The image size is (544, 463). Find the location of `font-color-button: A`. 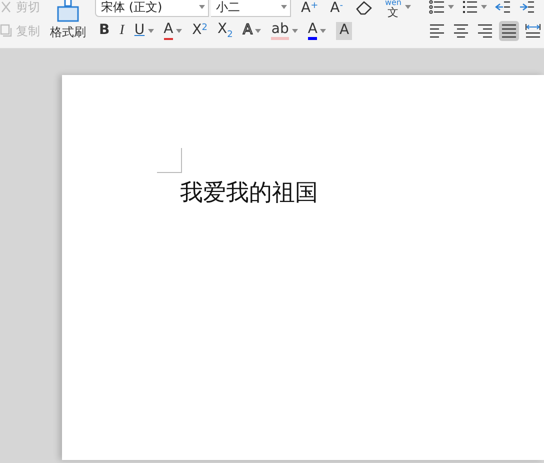

font-color-button: A is located at coordinates (317, 31).